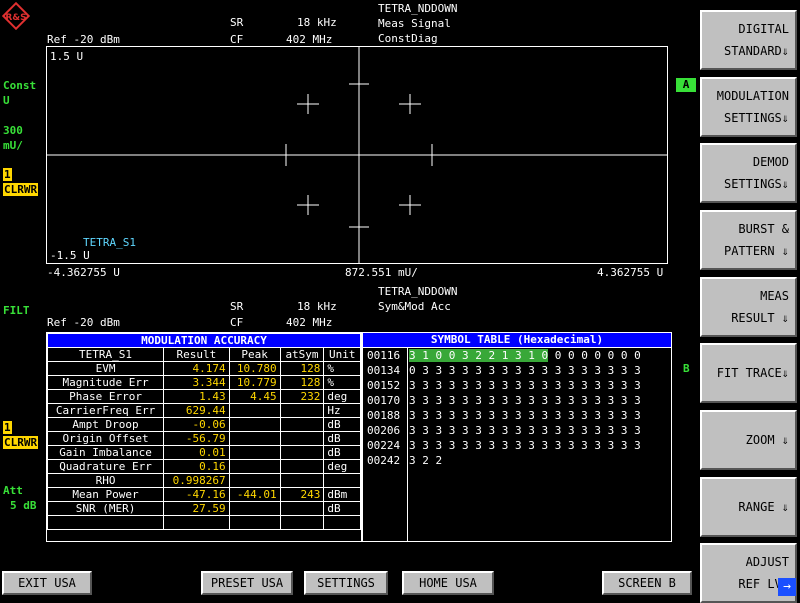 The image size is (800, 603). What do you see at coordinates (203, 480) in the screenshot?
I see `table-row: RHO 0.998267` at bounding box center [203, 480].